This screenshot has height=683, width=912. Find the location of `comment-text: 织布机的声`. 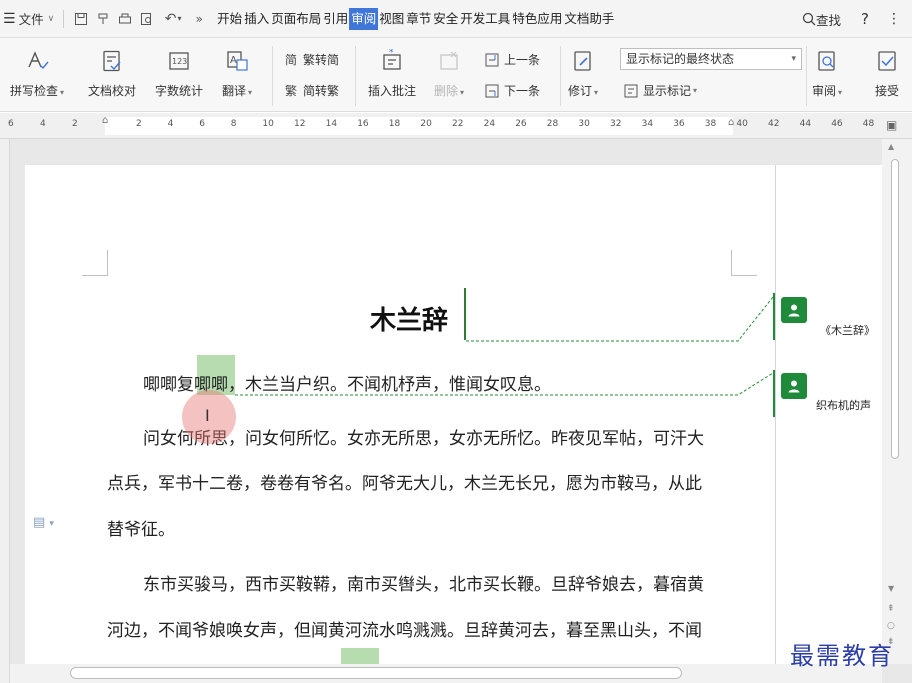

comment-text: 织布机的声 is located at coordinates (843, 405).